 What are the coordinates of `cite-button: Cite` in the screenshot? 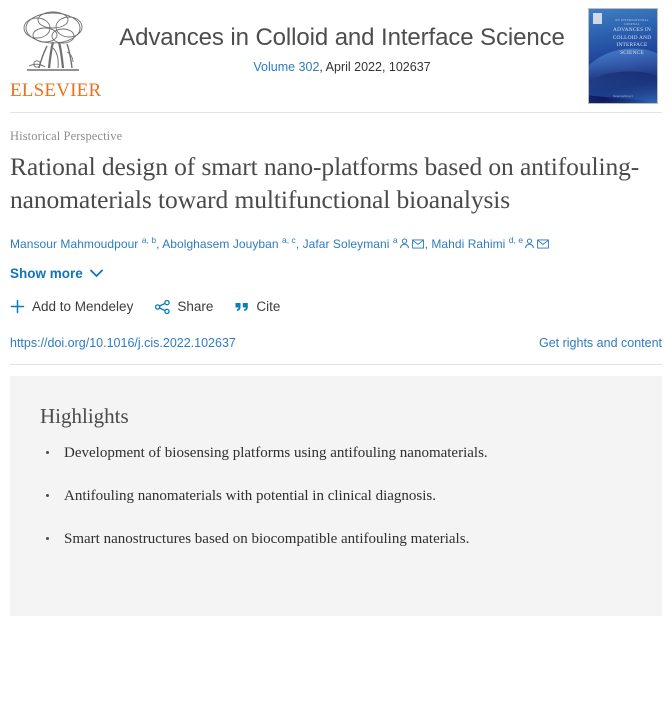 It's located at (257, 306).